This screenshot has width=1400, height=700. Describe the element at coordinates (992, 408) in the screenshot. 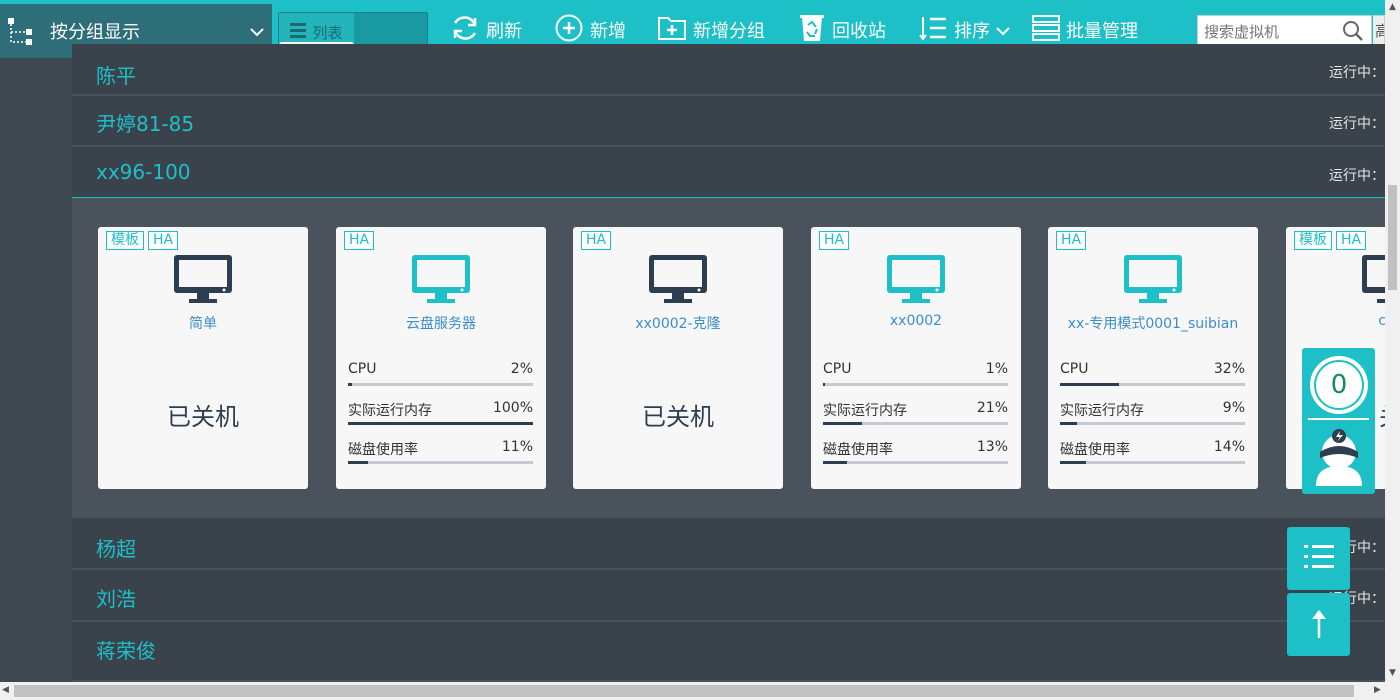

I see `metric-value: 21%` at that location.